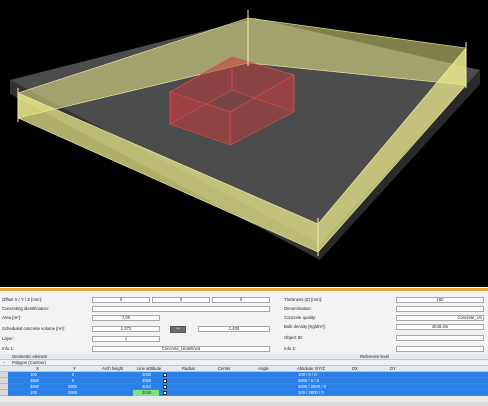  What do you see at coordinates (440, 349) in the screenshot?
I see `info2-field` at bounding box center [440, 349].